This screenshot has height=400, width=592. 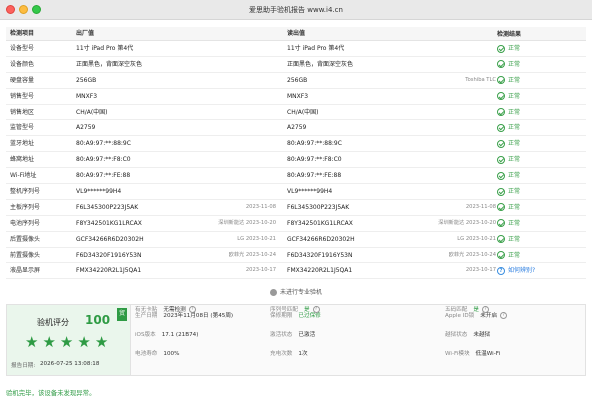 I want to click on row-item: 设备颜色, so click(x=22, y=64).